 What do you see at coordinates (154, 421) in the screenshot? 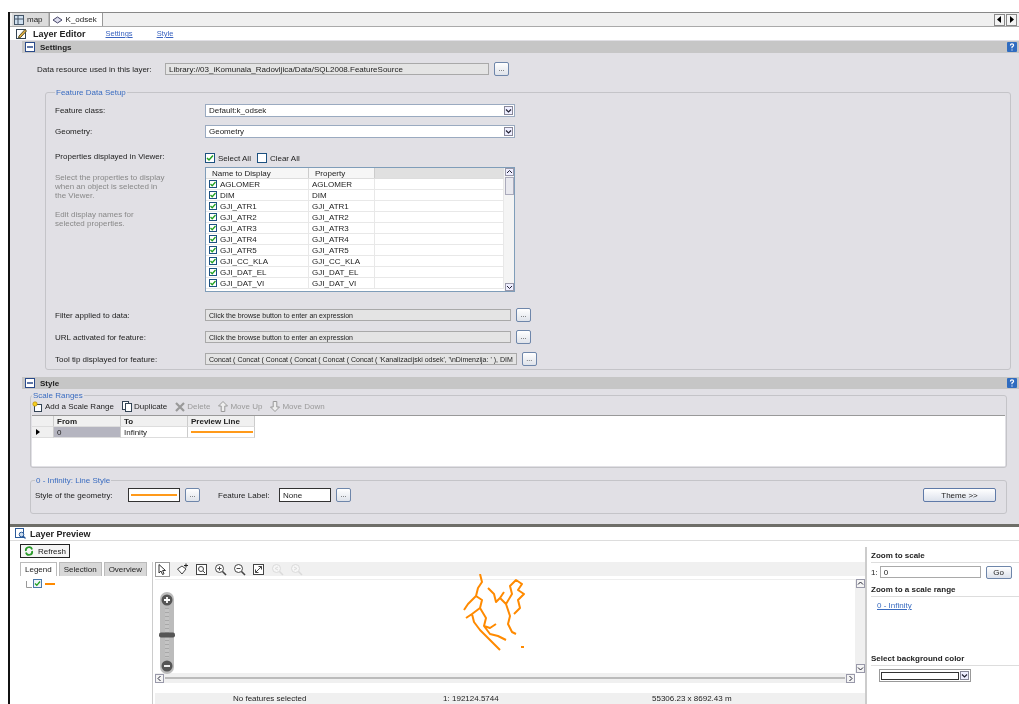
I see `column-header: To` at bounding box center [154, 421].